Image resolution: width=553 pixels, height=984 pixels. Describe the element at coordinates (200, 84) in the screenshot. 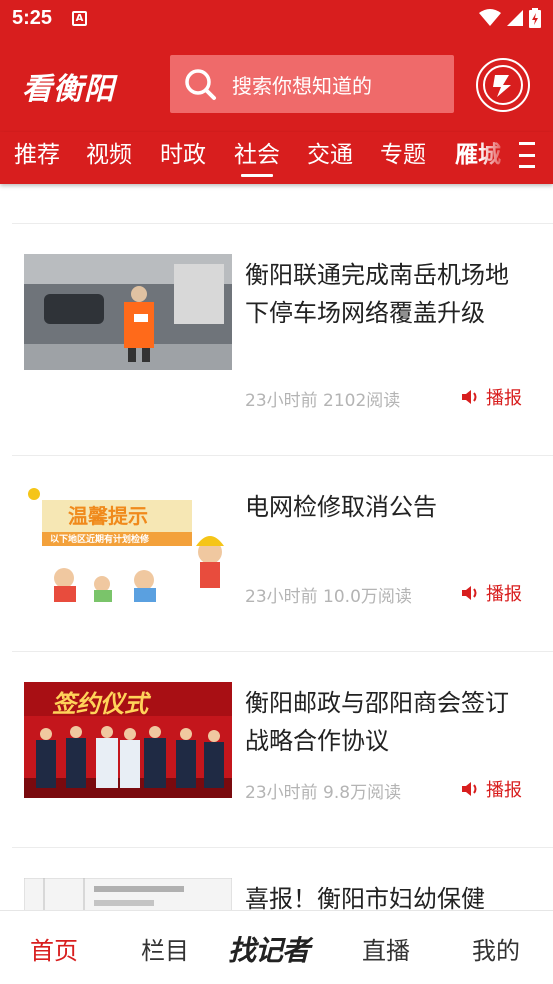

I see `search-icon` at that location.